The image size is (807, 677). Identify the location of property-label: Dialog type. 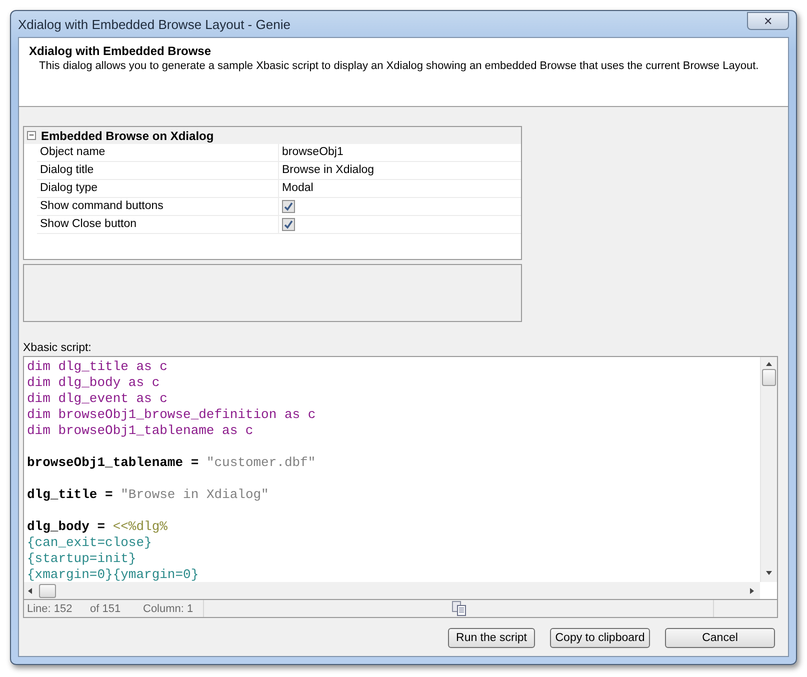
(158, 188).